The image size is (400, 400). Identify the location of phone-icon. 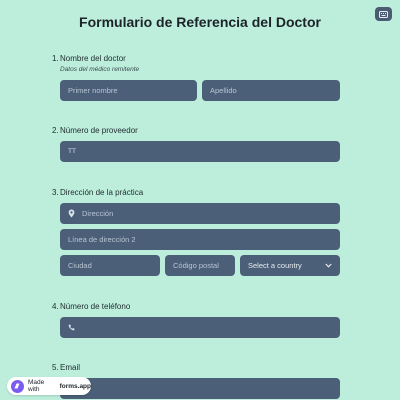
(71, 327).